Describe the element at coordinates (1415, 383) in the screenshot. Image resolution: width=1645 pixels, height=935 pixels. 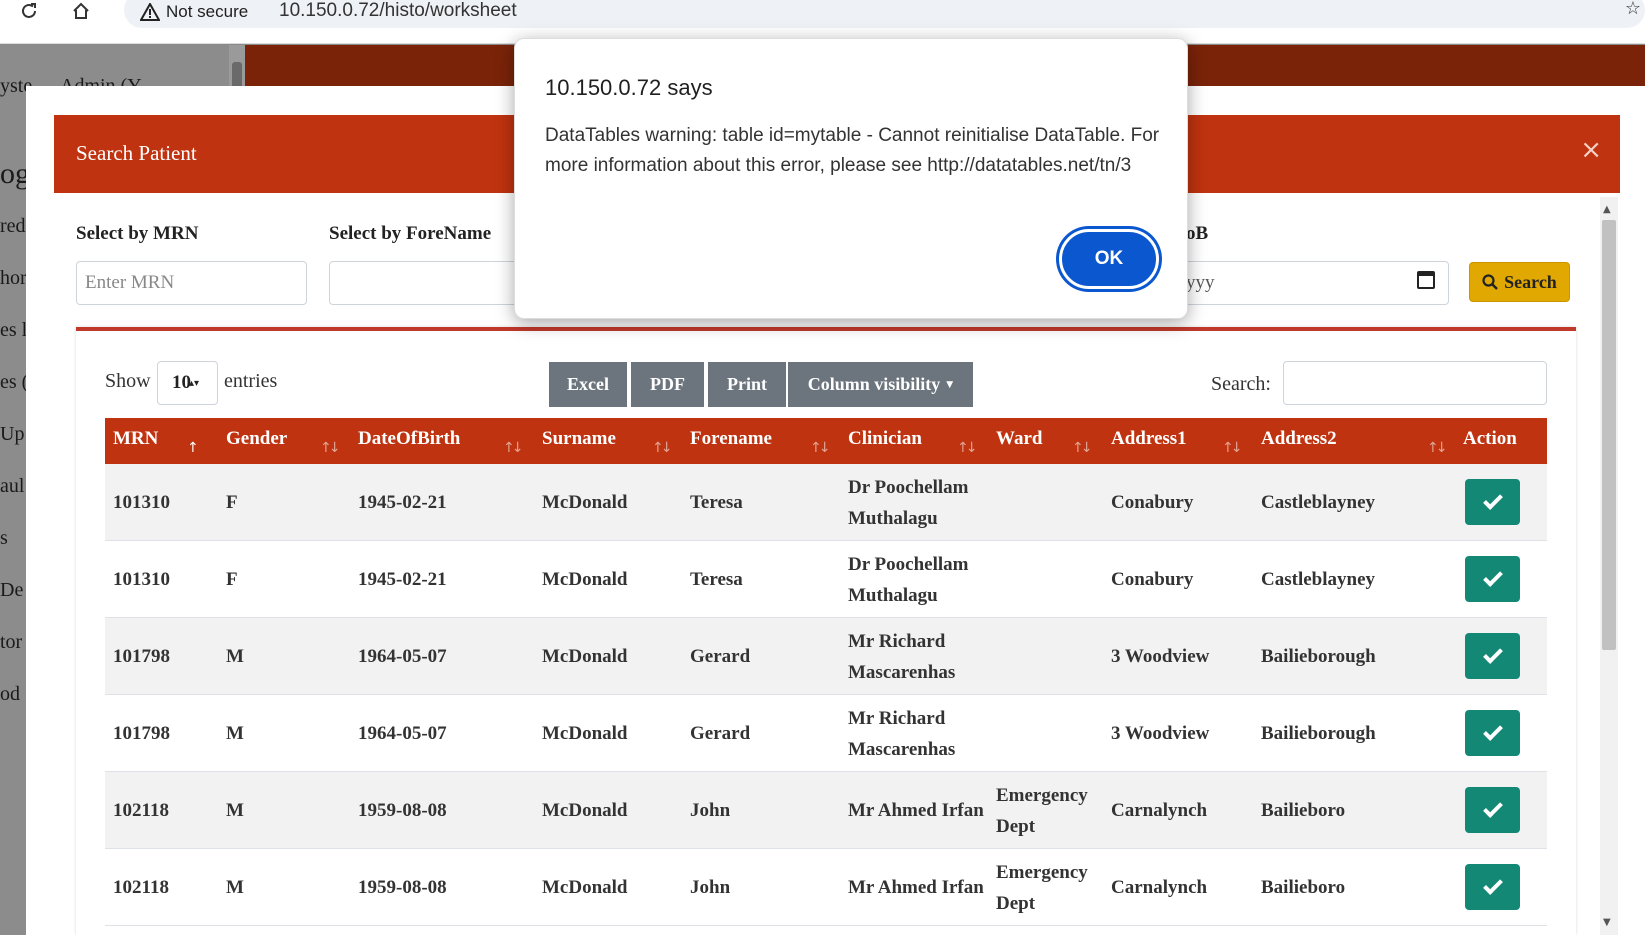
I see `table-search-input` at that location.